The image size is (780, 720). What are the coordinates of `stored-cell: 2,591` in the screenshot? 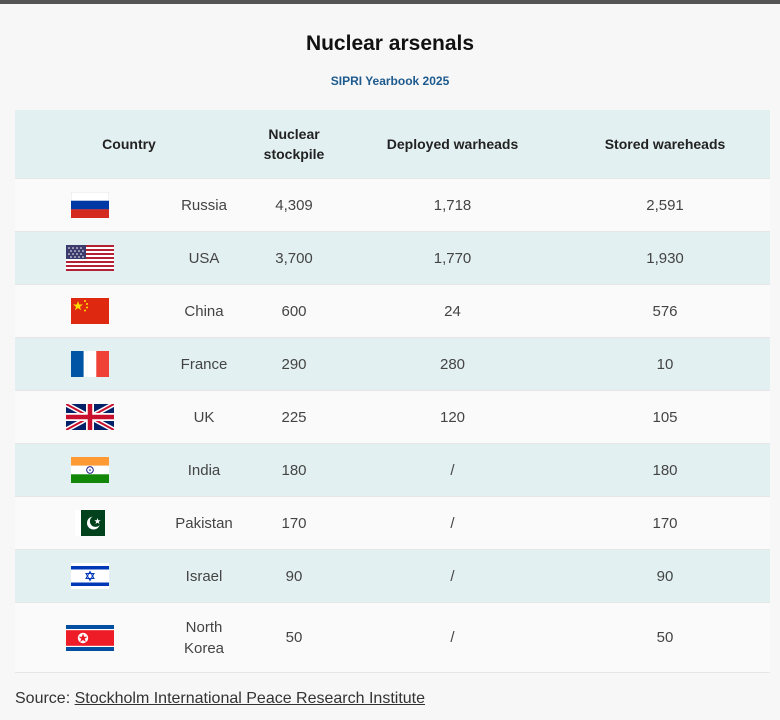 It's located at (665, 205).